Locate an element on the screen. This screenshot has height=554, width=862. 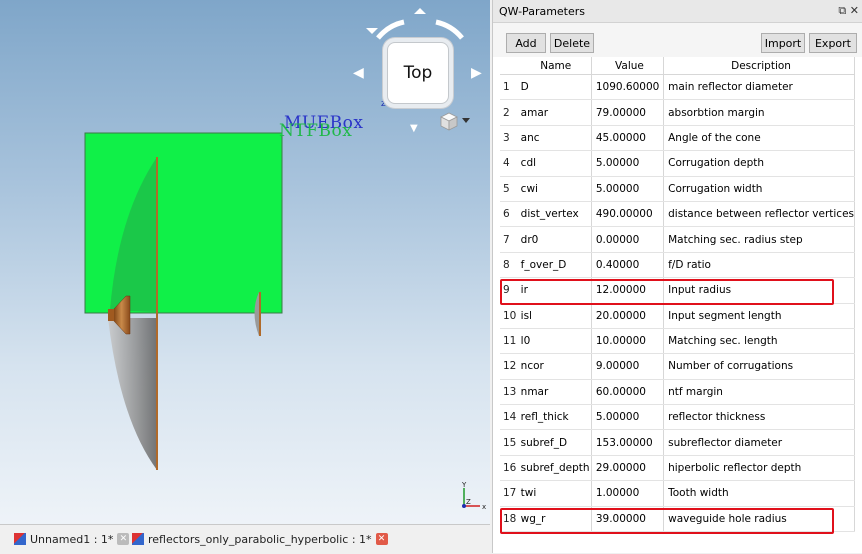
delete-button: Delete is located at coordinates (572, 43).